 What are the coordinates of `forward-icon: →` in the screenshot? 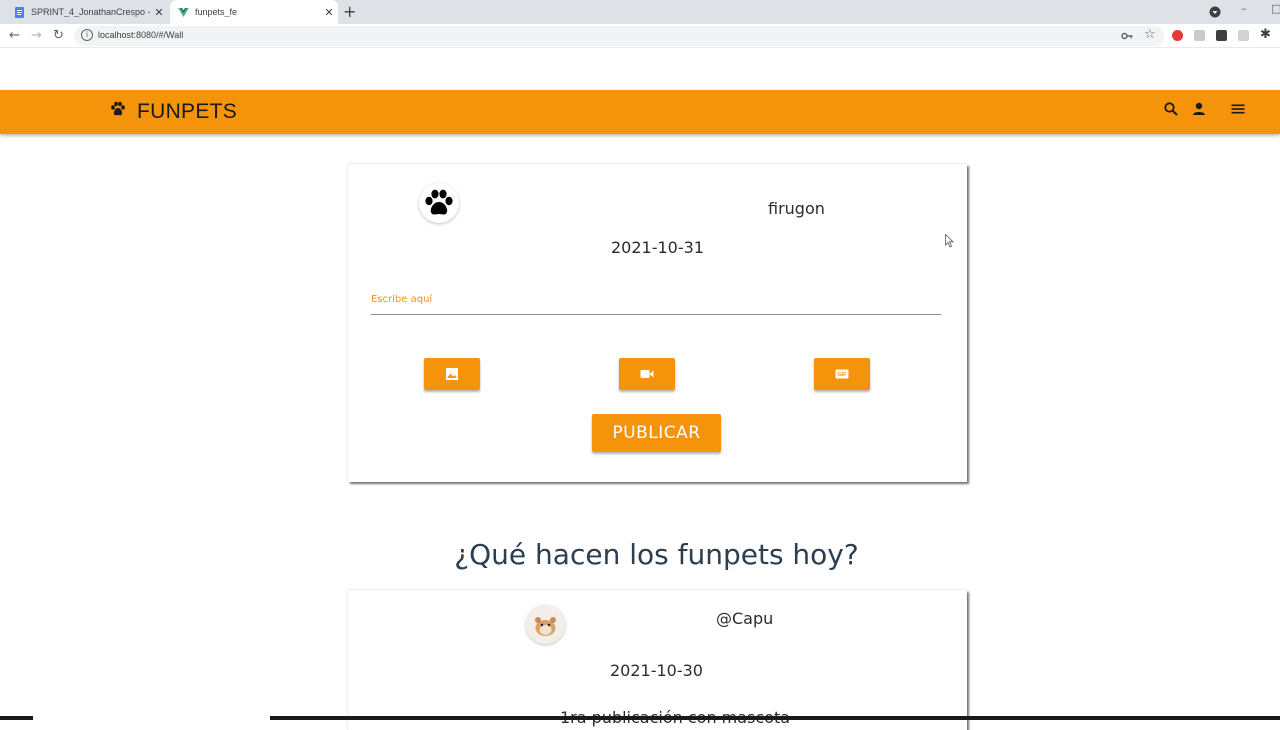 It's located at (36, 35).